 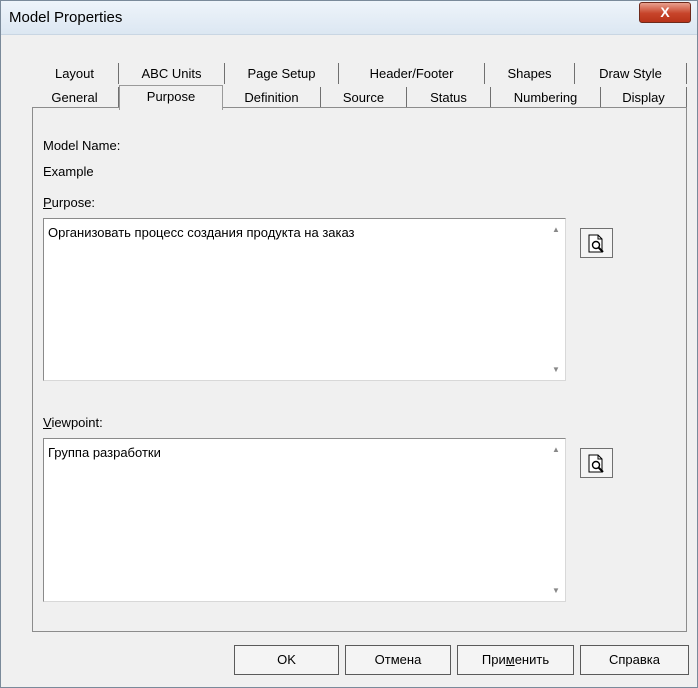 I want to click on ok-button: OK, so click(x=286, y=660).